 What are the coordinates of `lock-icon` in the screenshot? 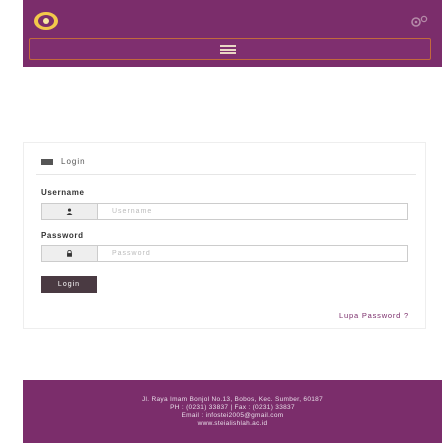 It's located at (69, 253).